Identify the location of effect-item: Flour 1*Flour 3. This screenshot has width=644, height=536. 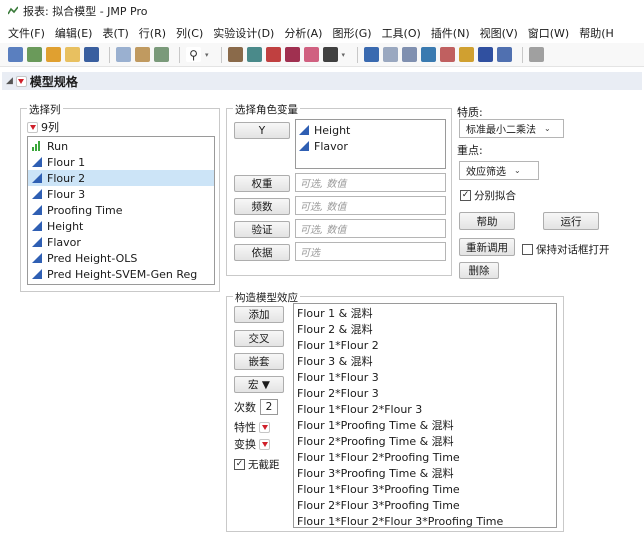
(425, 377).